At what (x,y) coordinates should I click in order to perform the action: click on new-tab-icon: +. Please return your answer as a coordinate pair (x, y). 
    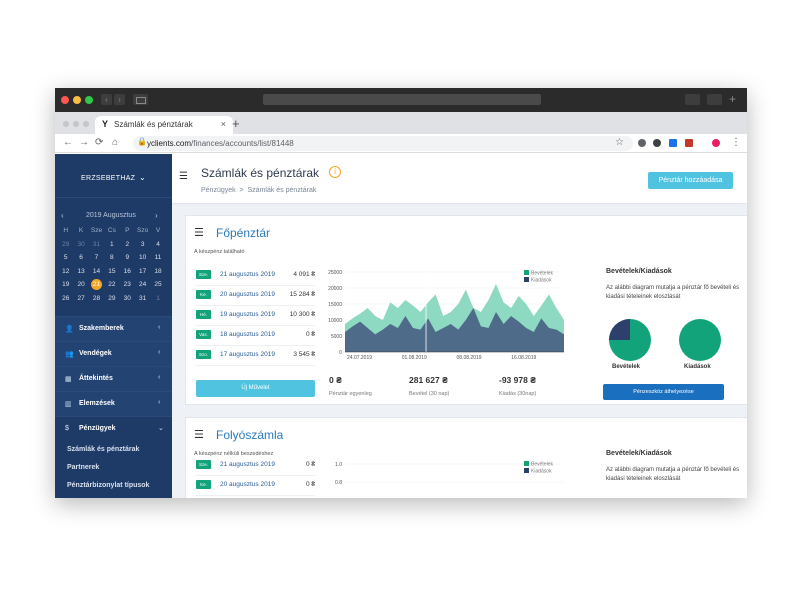
    Looking at the image, I should click on (236, 123).